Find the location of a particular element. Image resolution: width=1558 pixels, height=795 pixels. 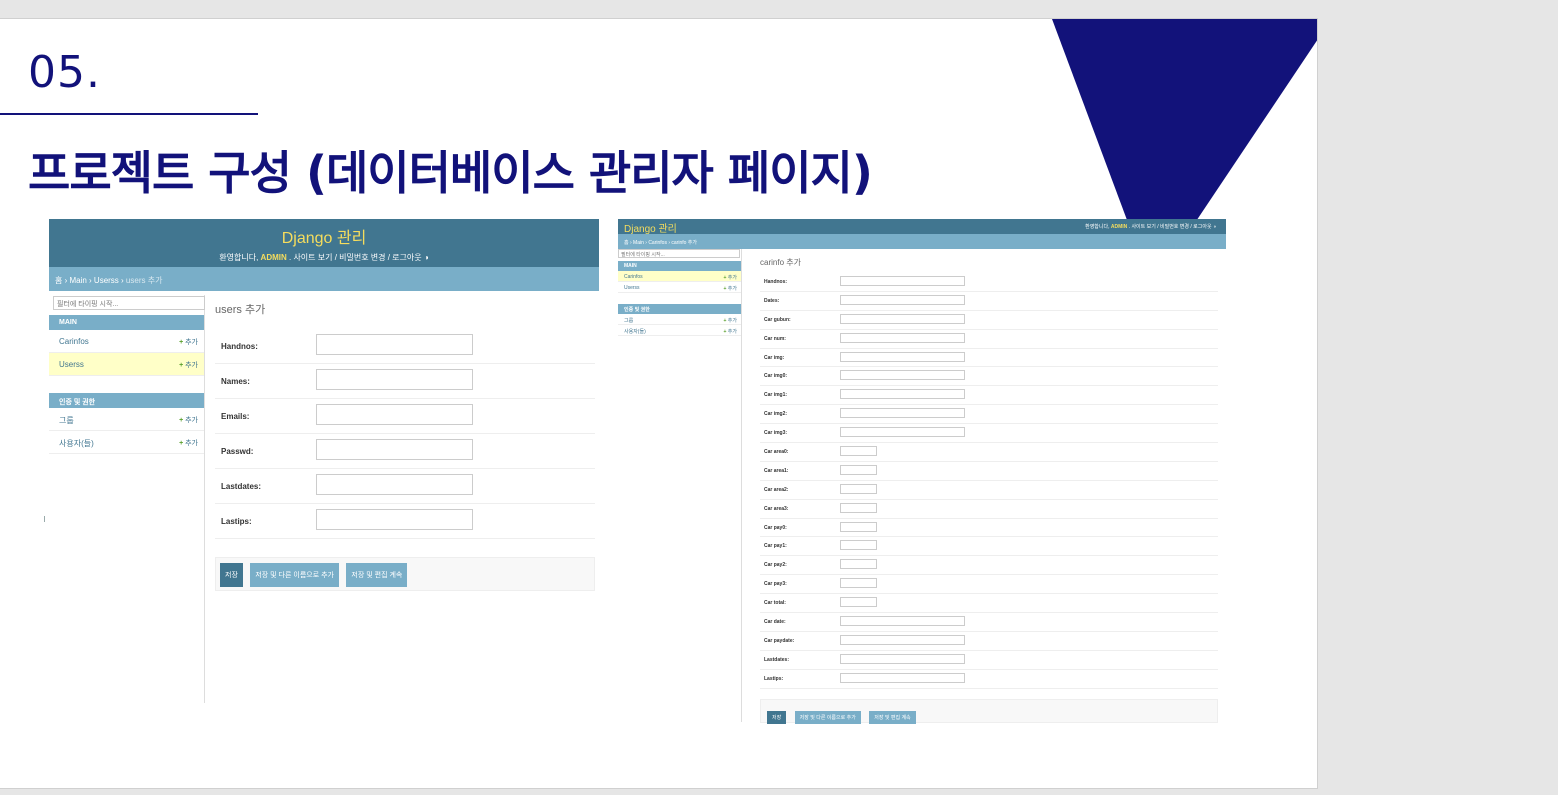

form-row: Lastips: is located at coordinates (989, 679).